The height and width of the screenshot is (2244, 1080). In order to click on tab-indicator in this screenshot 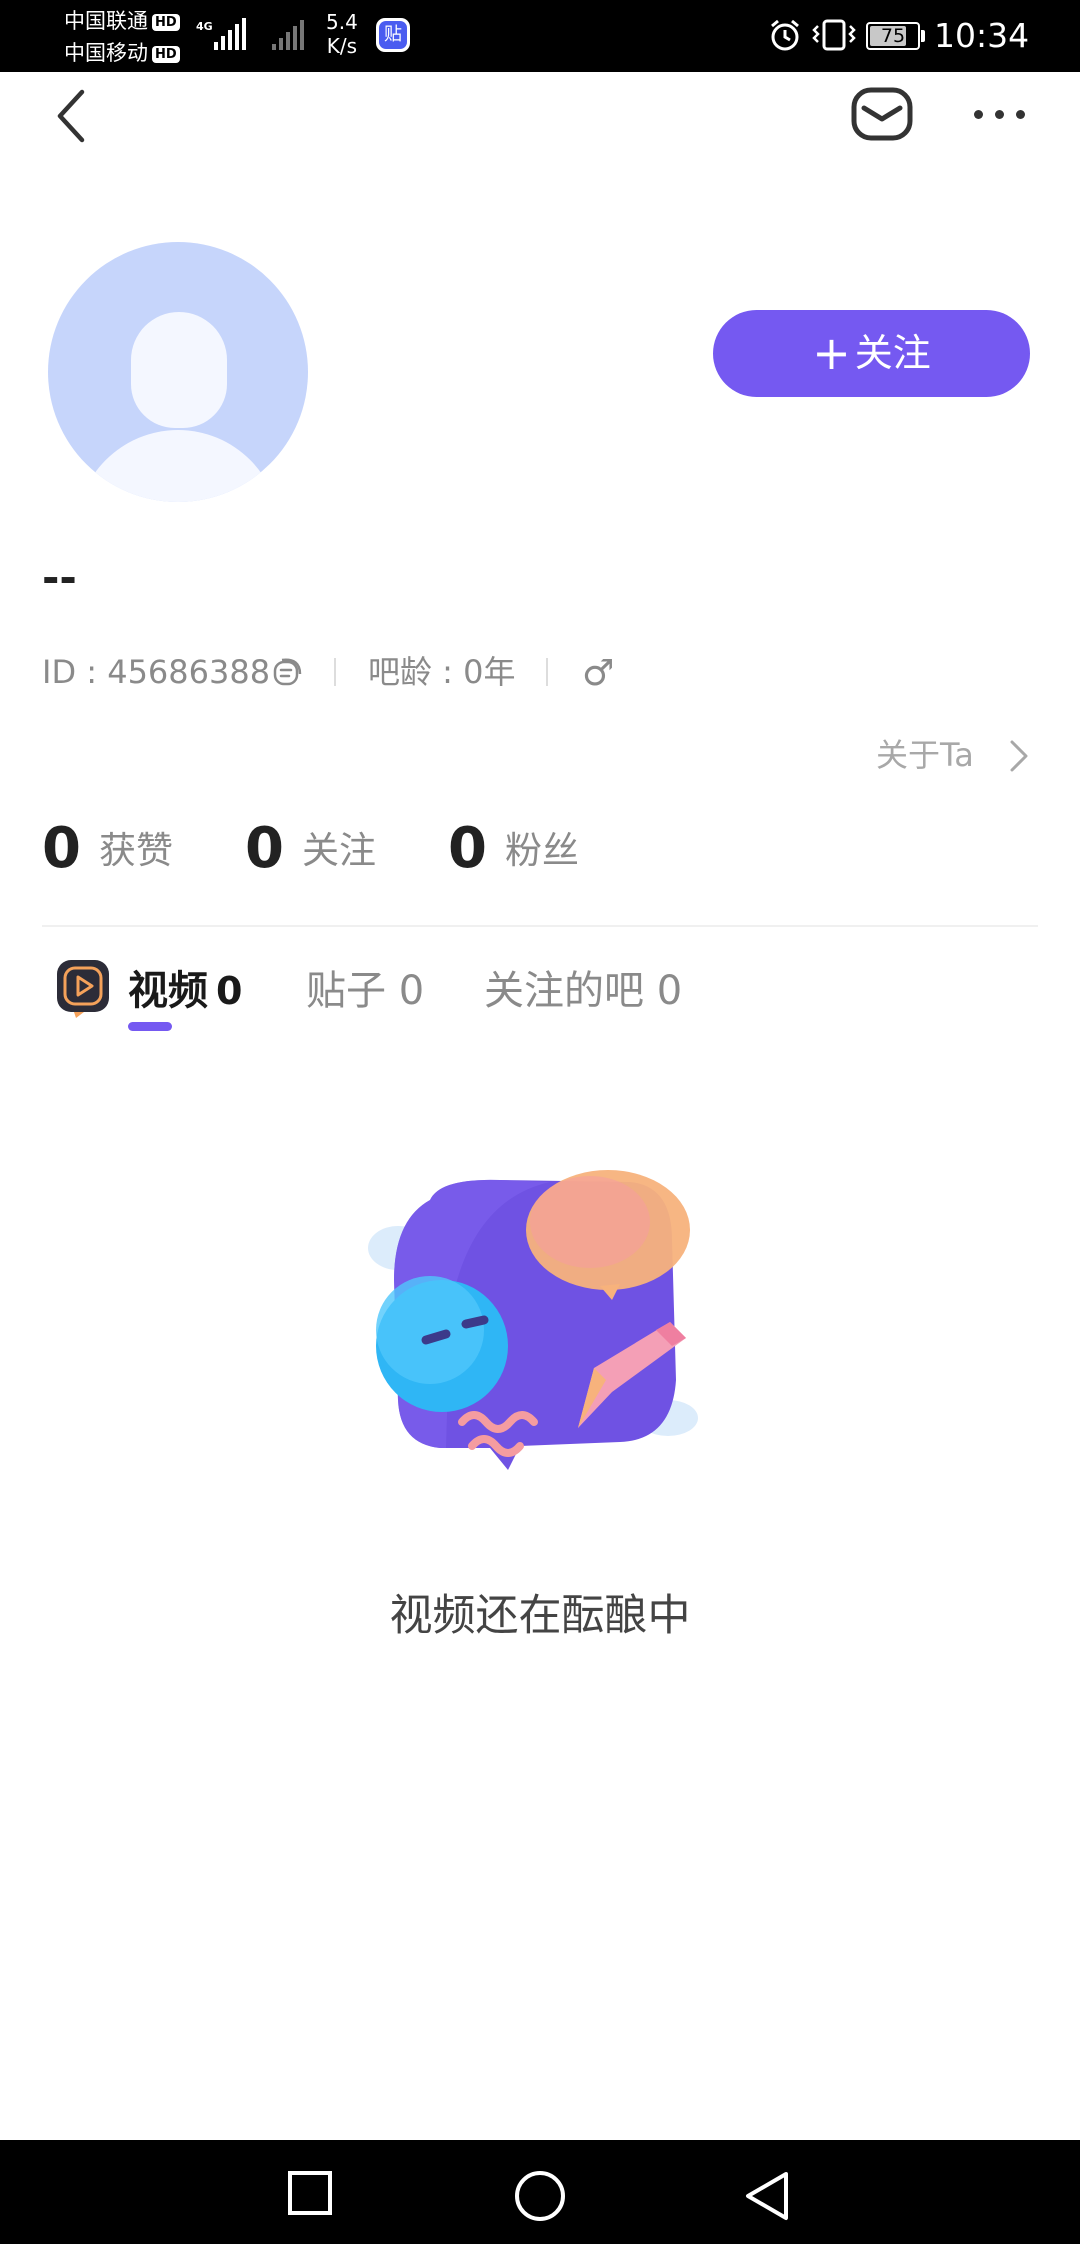, I will do `click(150, 1026)`.